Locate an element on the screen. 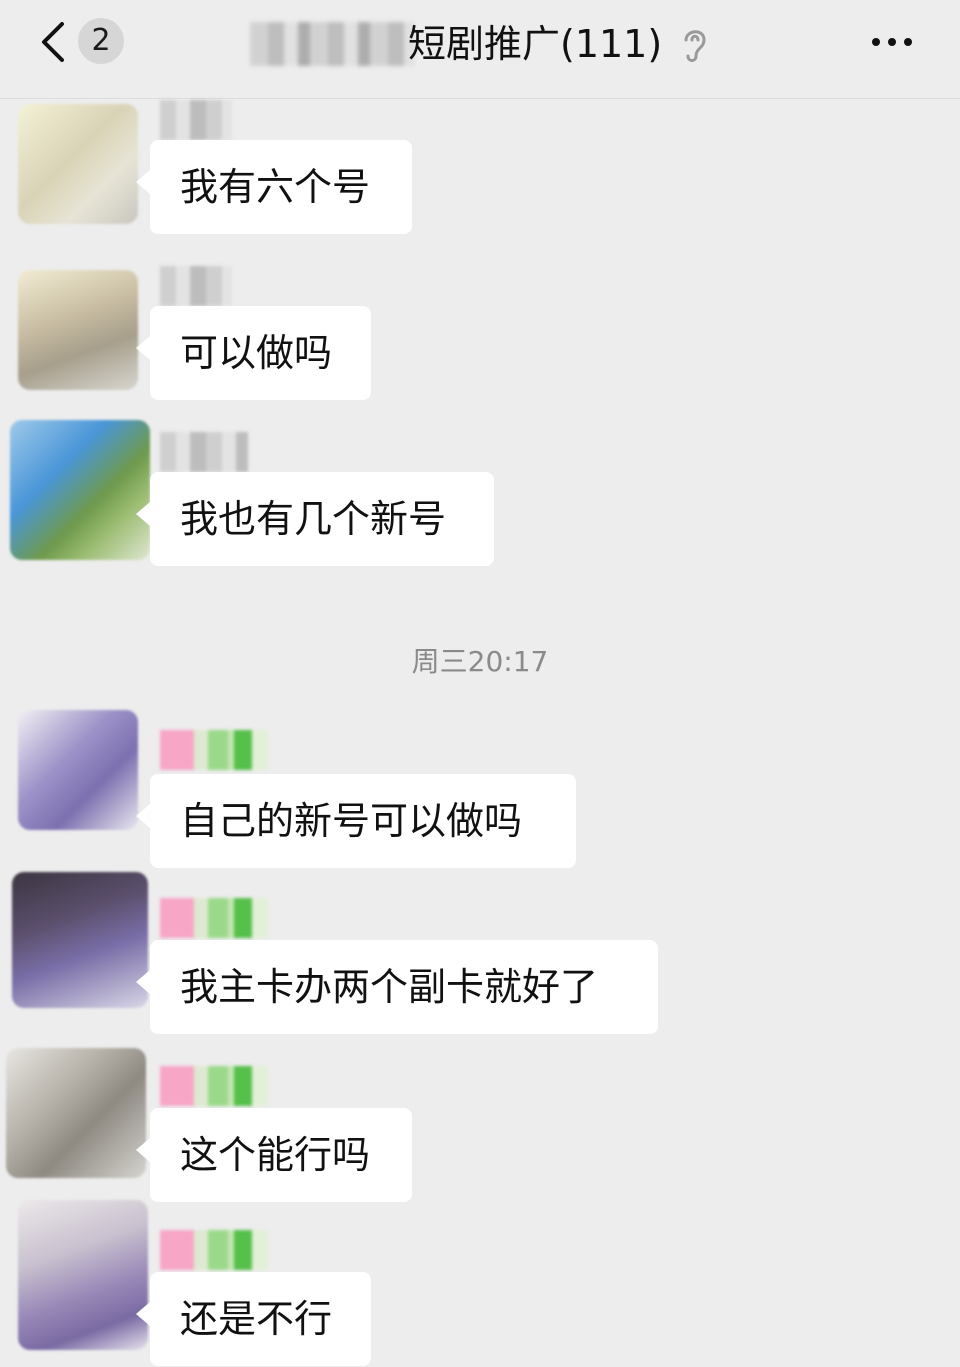 This screenshot has width=960, height=1367. more-dots-icon is located at coordinates (876, 42).